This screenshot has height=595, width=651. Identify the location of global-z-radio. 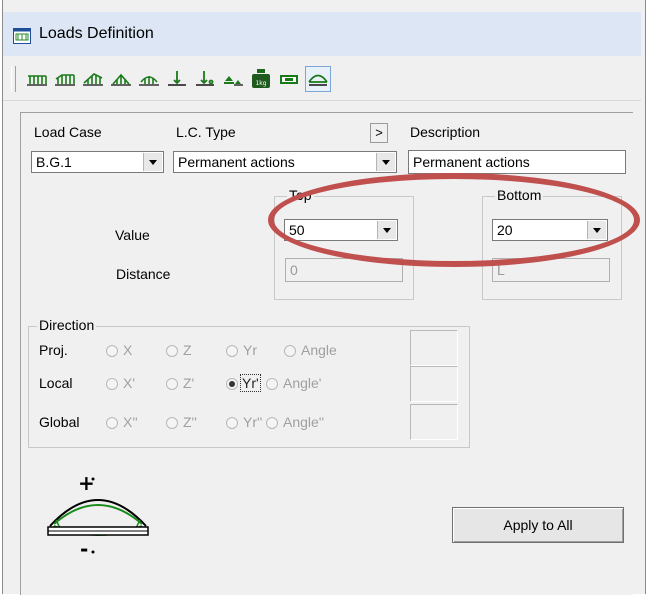
(172, 423).